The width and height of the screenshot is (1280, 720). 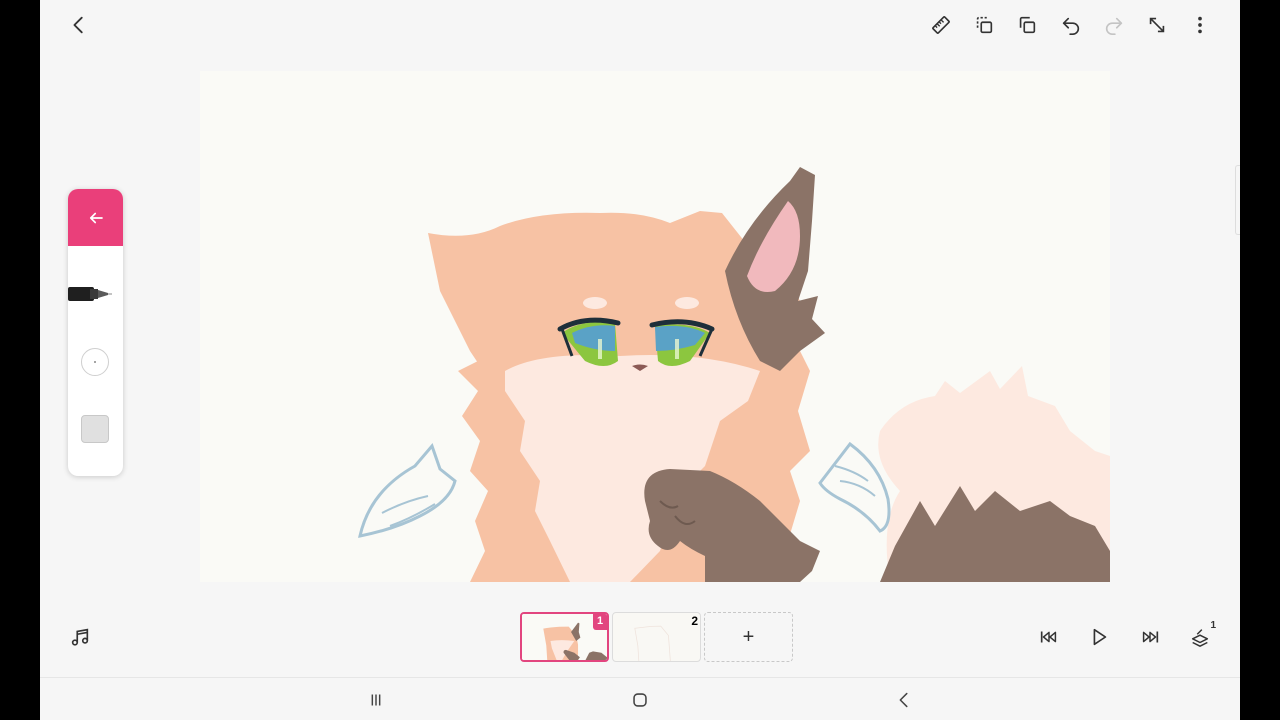 What do you see at coordinates (652, 643) in the screenshot?
I see `frame-preview-image` at bounding box center [652, 643].